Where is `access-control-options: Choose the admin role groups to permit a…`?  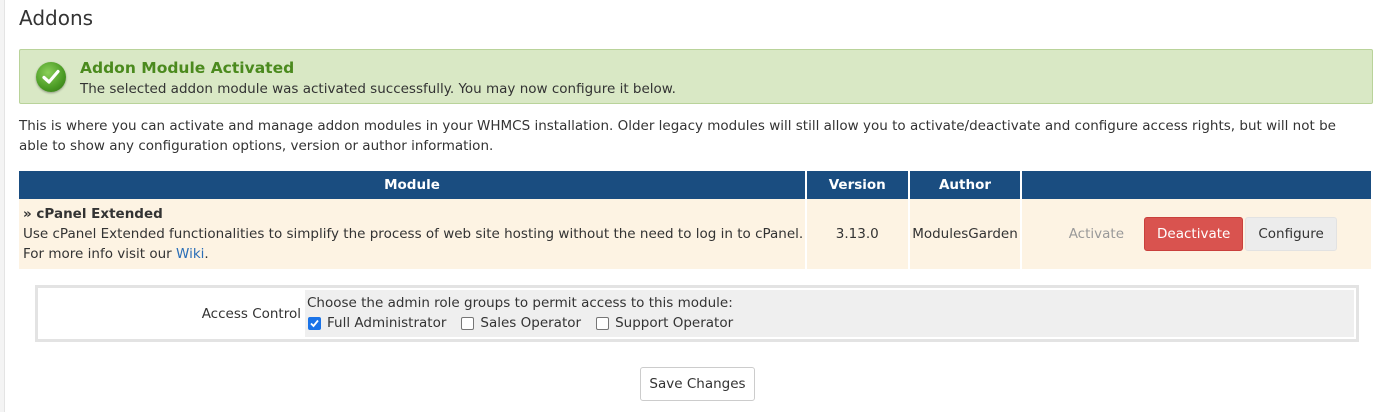
access-control-options: Choose the admin role groups to permit a… is located at coordinates (829, 313).